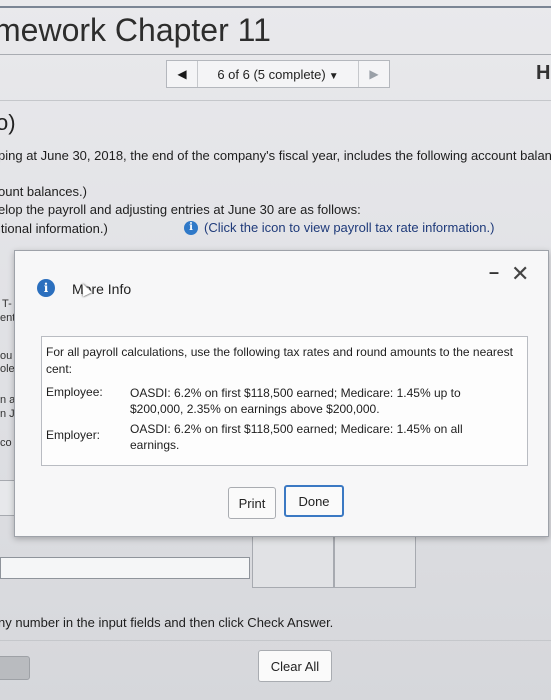 This screenshot has width=551, height=700. I want to click on question-text-line4: itional information.), so click(54, 228).